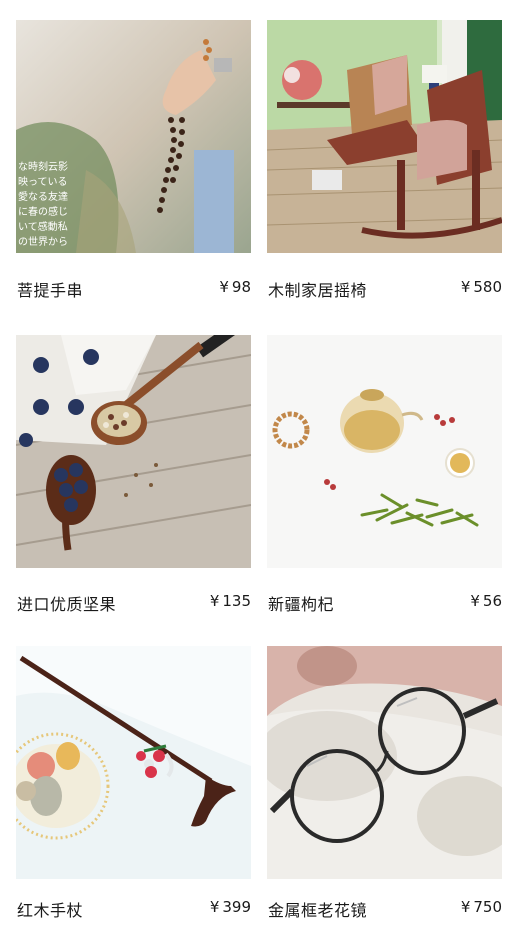 This screenshot has height=925, width=520. I want to click on svg-text: いて感動私, so click(43, 226).